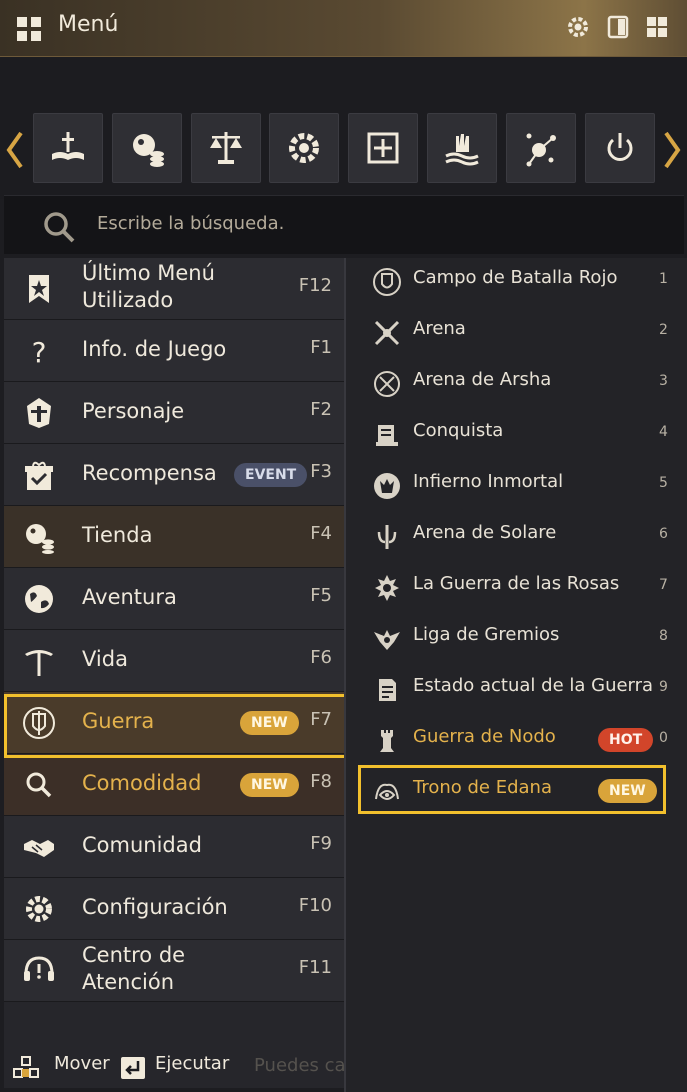  I want to click on menu-label-line2: Utilizado, so click(128, 300).